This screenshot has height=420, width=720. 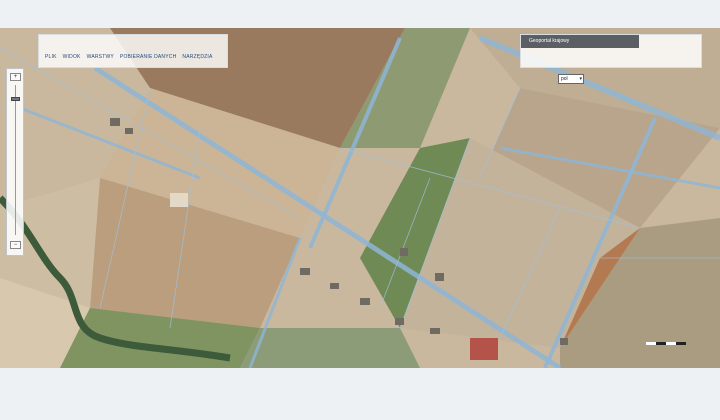 What do you see at coordinates (15, 245) in the screenshot?
I see `zoom-out-button: −` at bounding box center [15, 245].